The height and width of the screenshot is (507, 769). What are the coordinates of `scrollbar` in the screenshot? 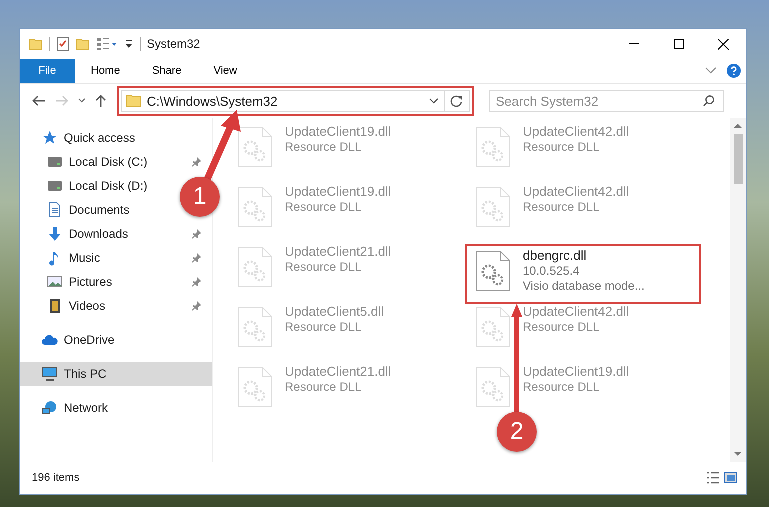 It's located at (738, 290).